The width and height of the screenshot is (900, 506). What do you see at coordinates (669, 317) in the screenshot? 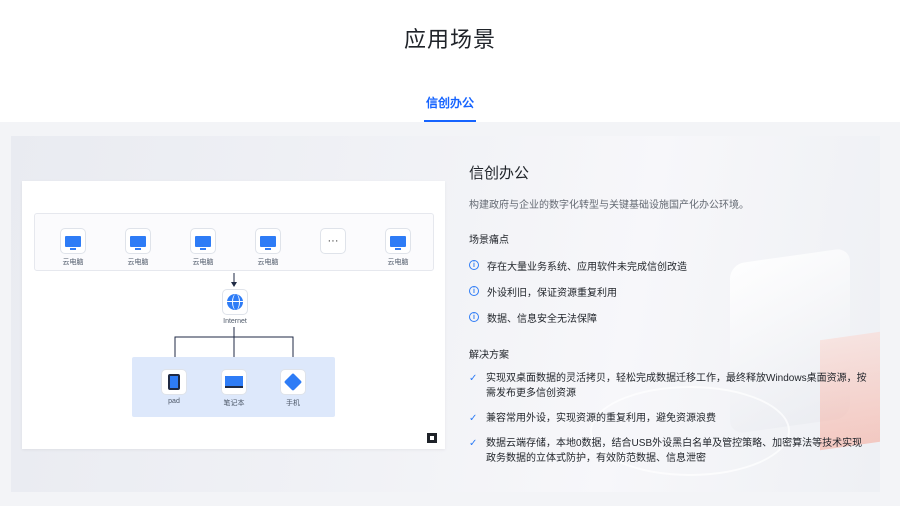
I see `pain-point-item: i 数据、信息安全无法保障` at bounding box center [669, 317].